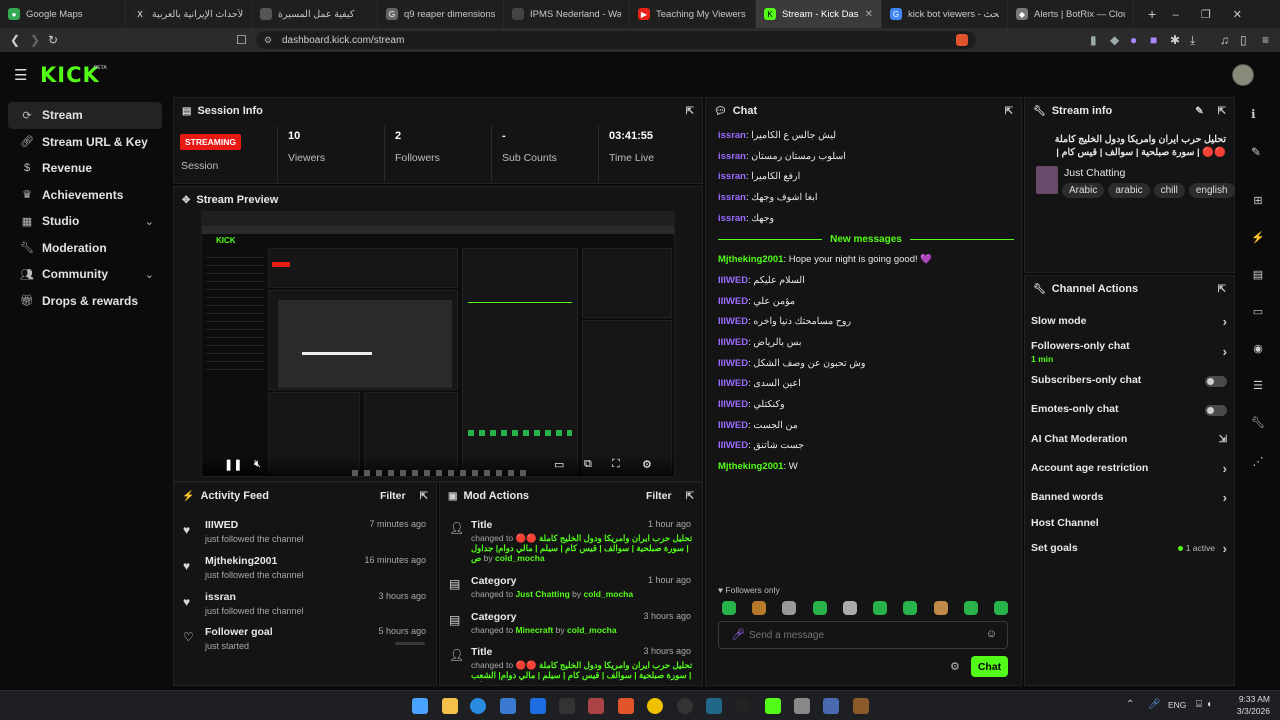  What do you see at coordinates (1265, 40) in the screenshot?
I see `menu-icon: ≡` at bounding box center [1265, 40].